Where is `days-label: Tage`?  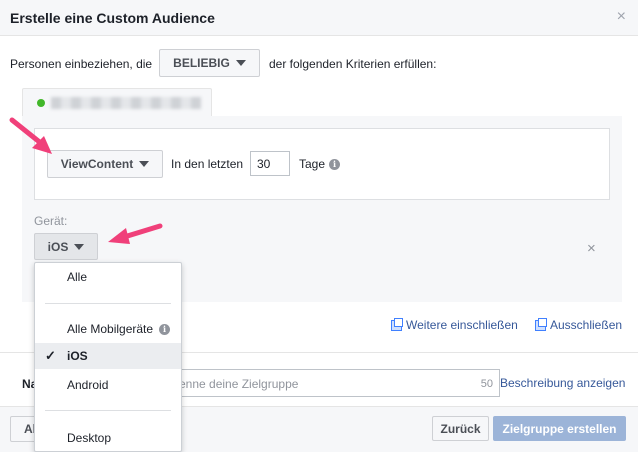
days-label: Tage is located at coordinates (312, 164).